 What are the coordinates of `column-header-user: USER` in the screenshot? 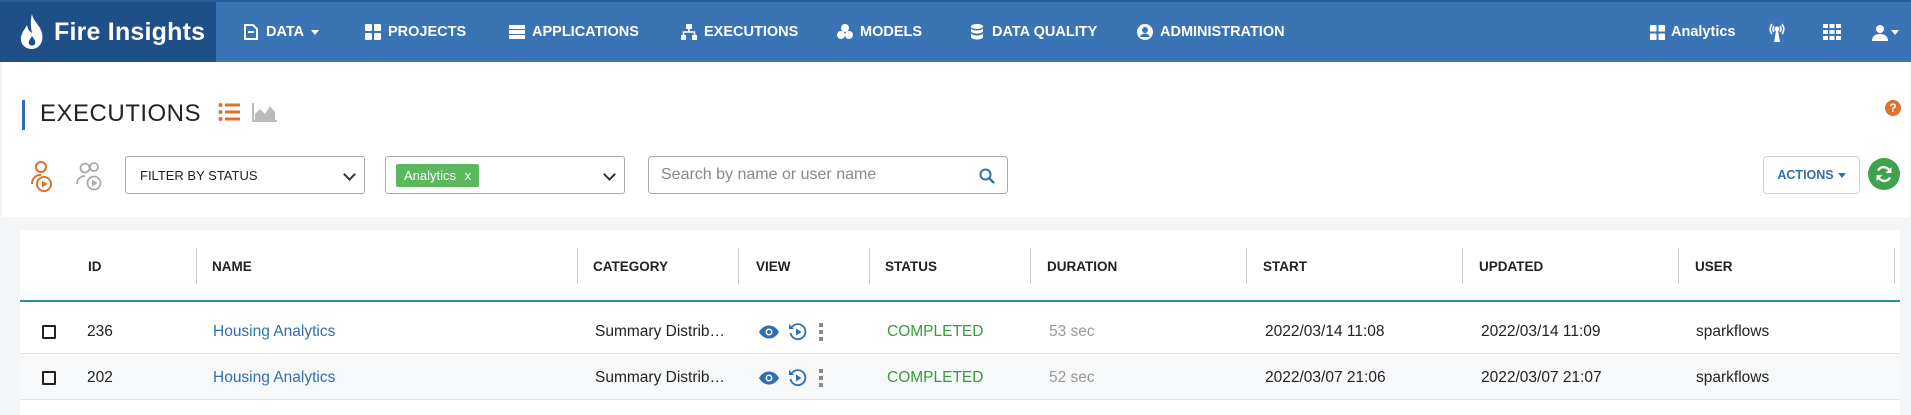 It's located at (1714, 266).